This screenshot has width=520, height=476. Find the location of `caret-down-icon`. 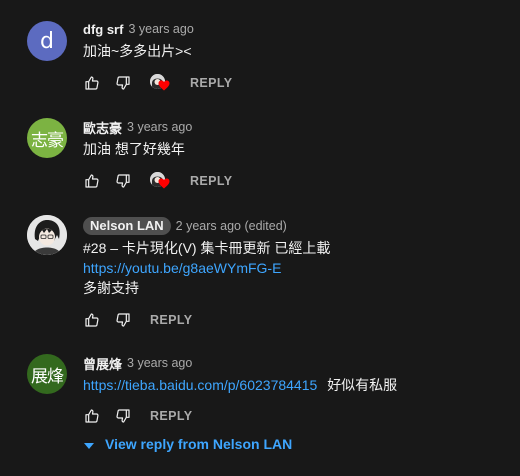

caret-down-icon is located at coordinates (89, 444).